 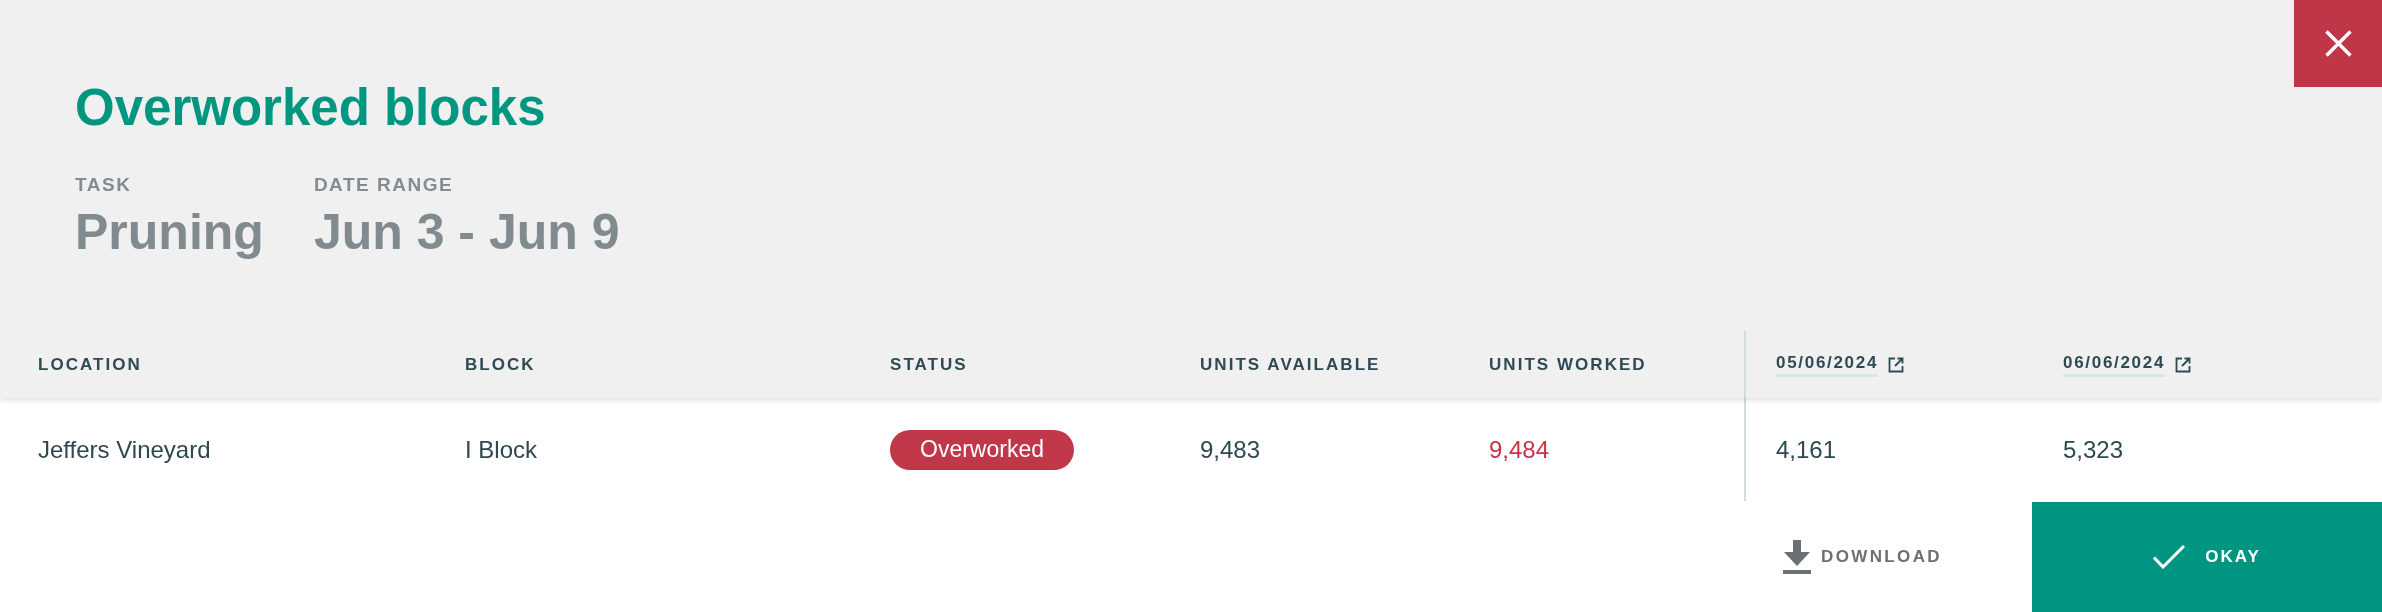 I want to click on summary-value: Jun 3 - Jun 9, so click(x=466, y=232).